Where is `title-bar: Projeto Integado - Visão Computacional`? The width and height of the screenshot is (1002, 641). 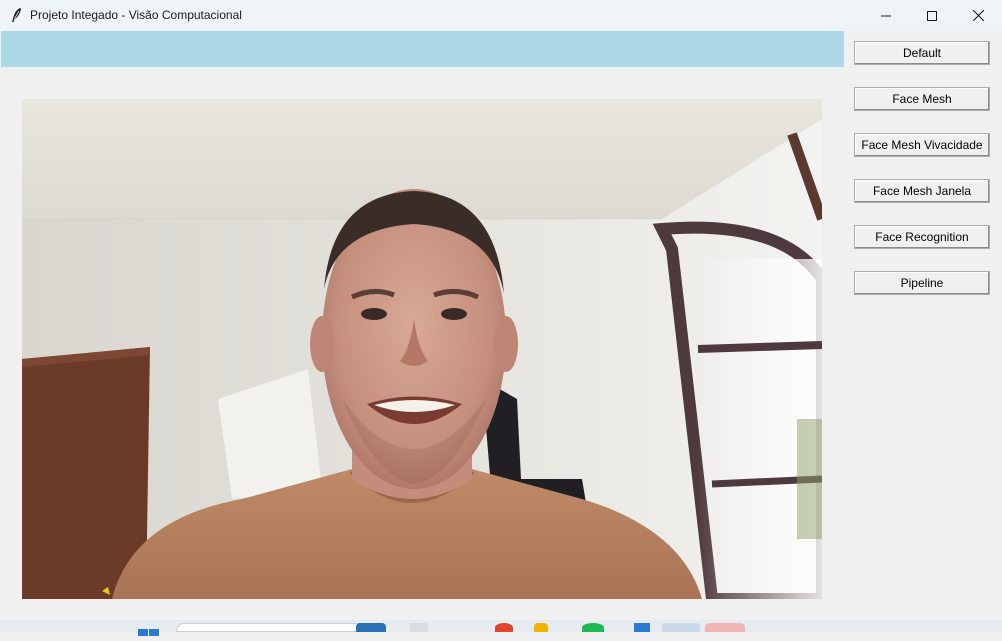
title-bar: Projeto Integado - Visão Computacional is located at coordinates (501, 15).